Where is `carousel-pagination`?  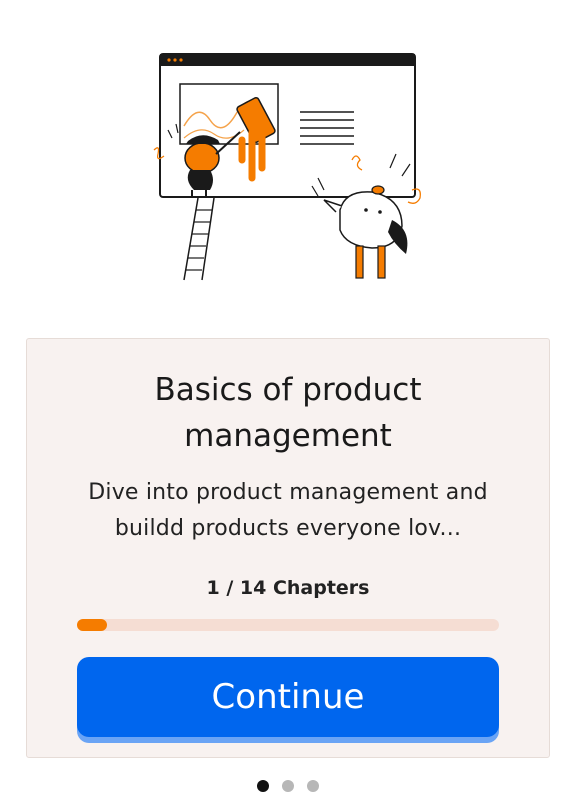
carousel-pagination is located at coordinates (288, 786).